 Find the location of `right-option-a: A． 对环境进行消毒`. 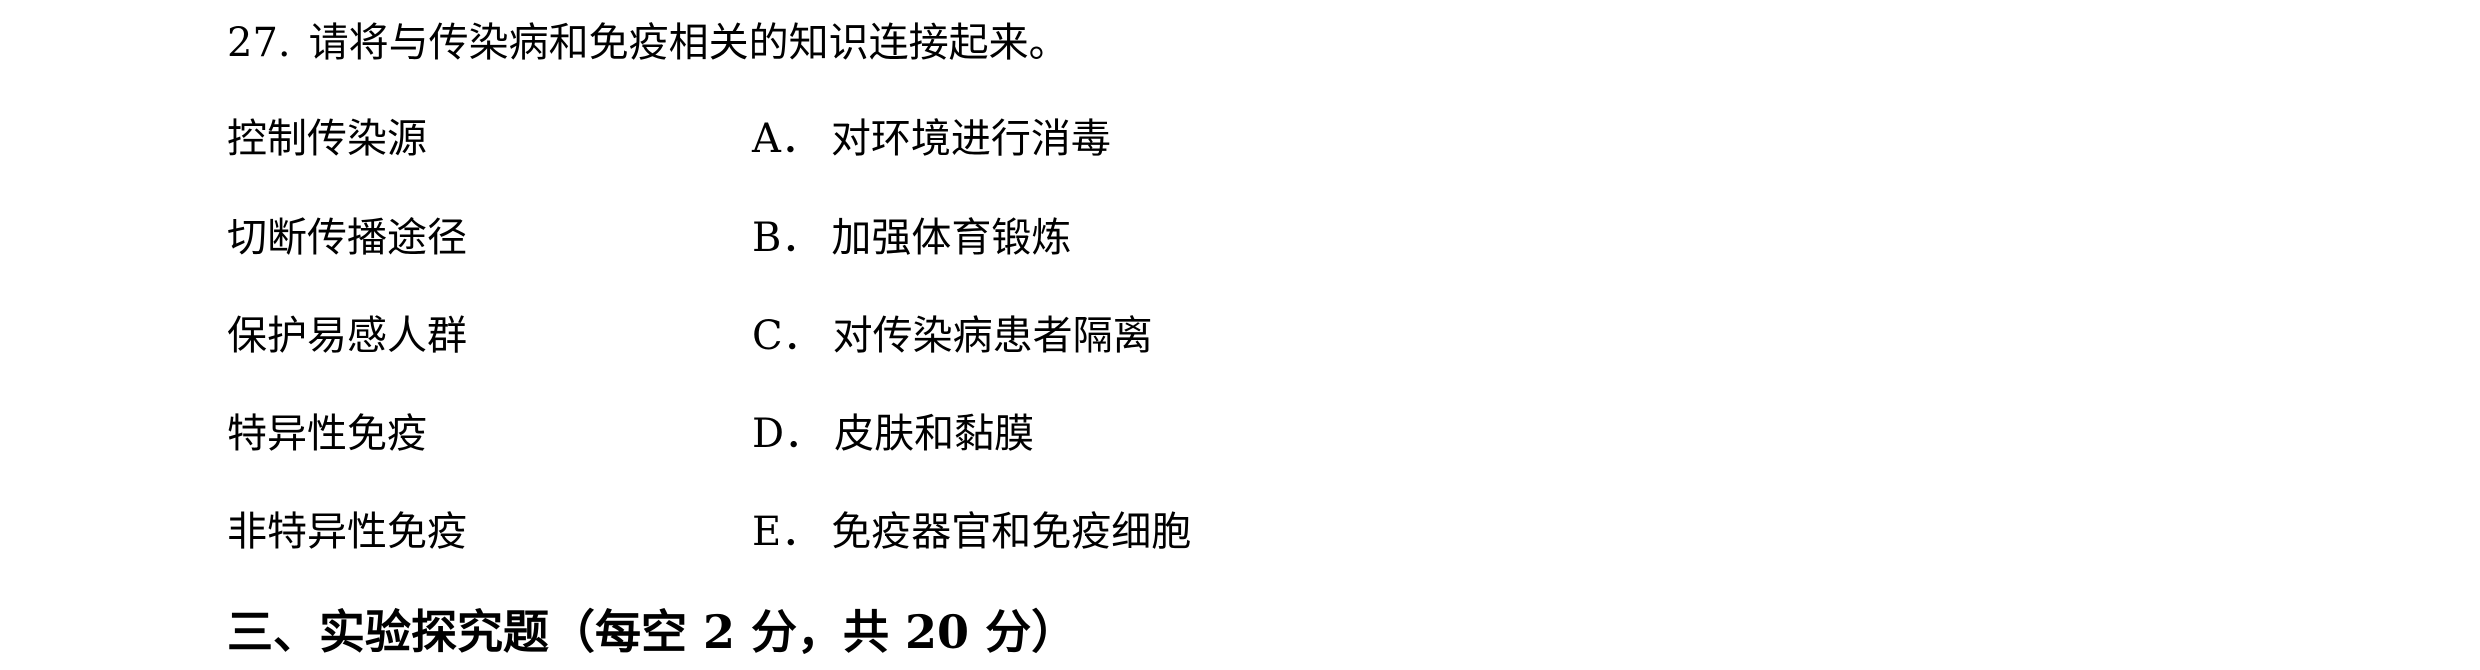

right-option-a: A． 对环境进行消毒 is located at coordinates (931, 139).